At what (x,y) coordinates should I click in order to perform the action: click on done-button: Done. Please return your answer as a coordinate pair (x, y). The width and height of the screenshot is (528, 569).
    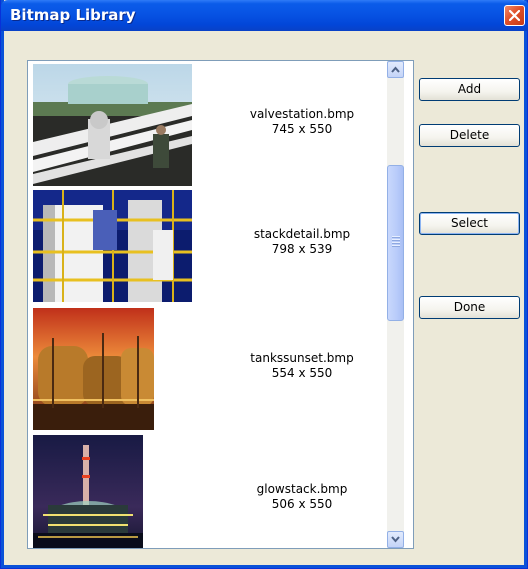
    Looking at the image, I should click on (469, 307).